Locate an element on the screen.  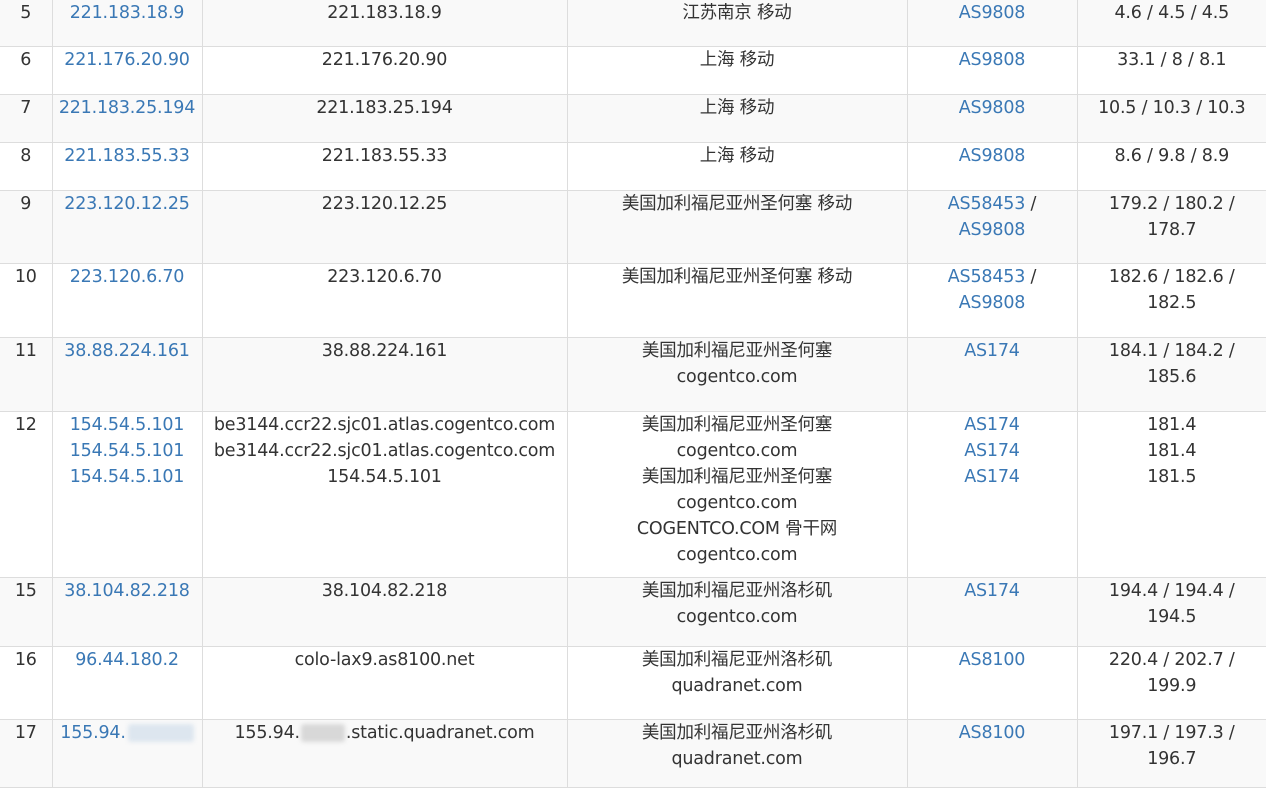
hop-number: 7 is located at coordinates (26, 108).